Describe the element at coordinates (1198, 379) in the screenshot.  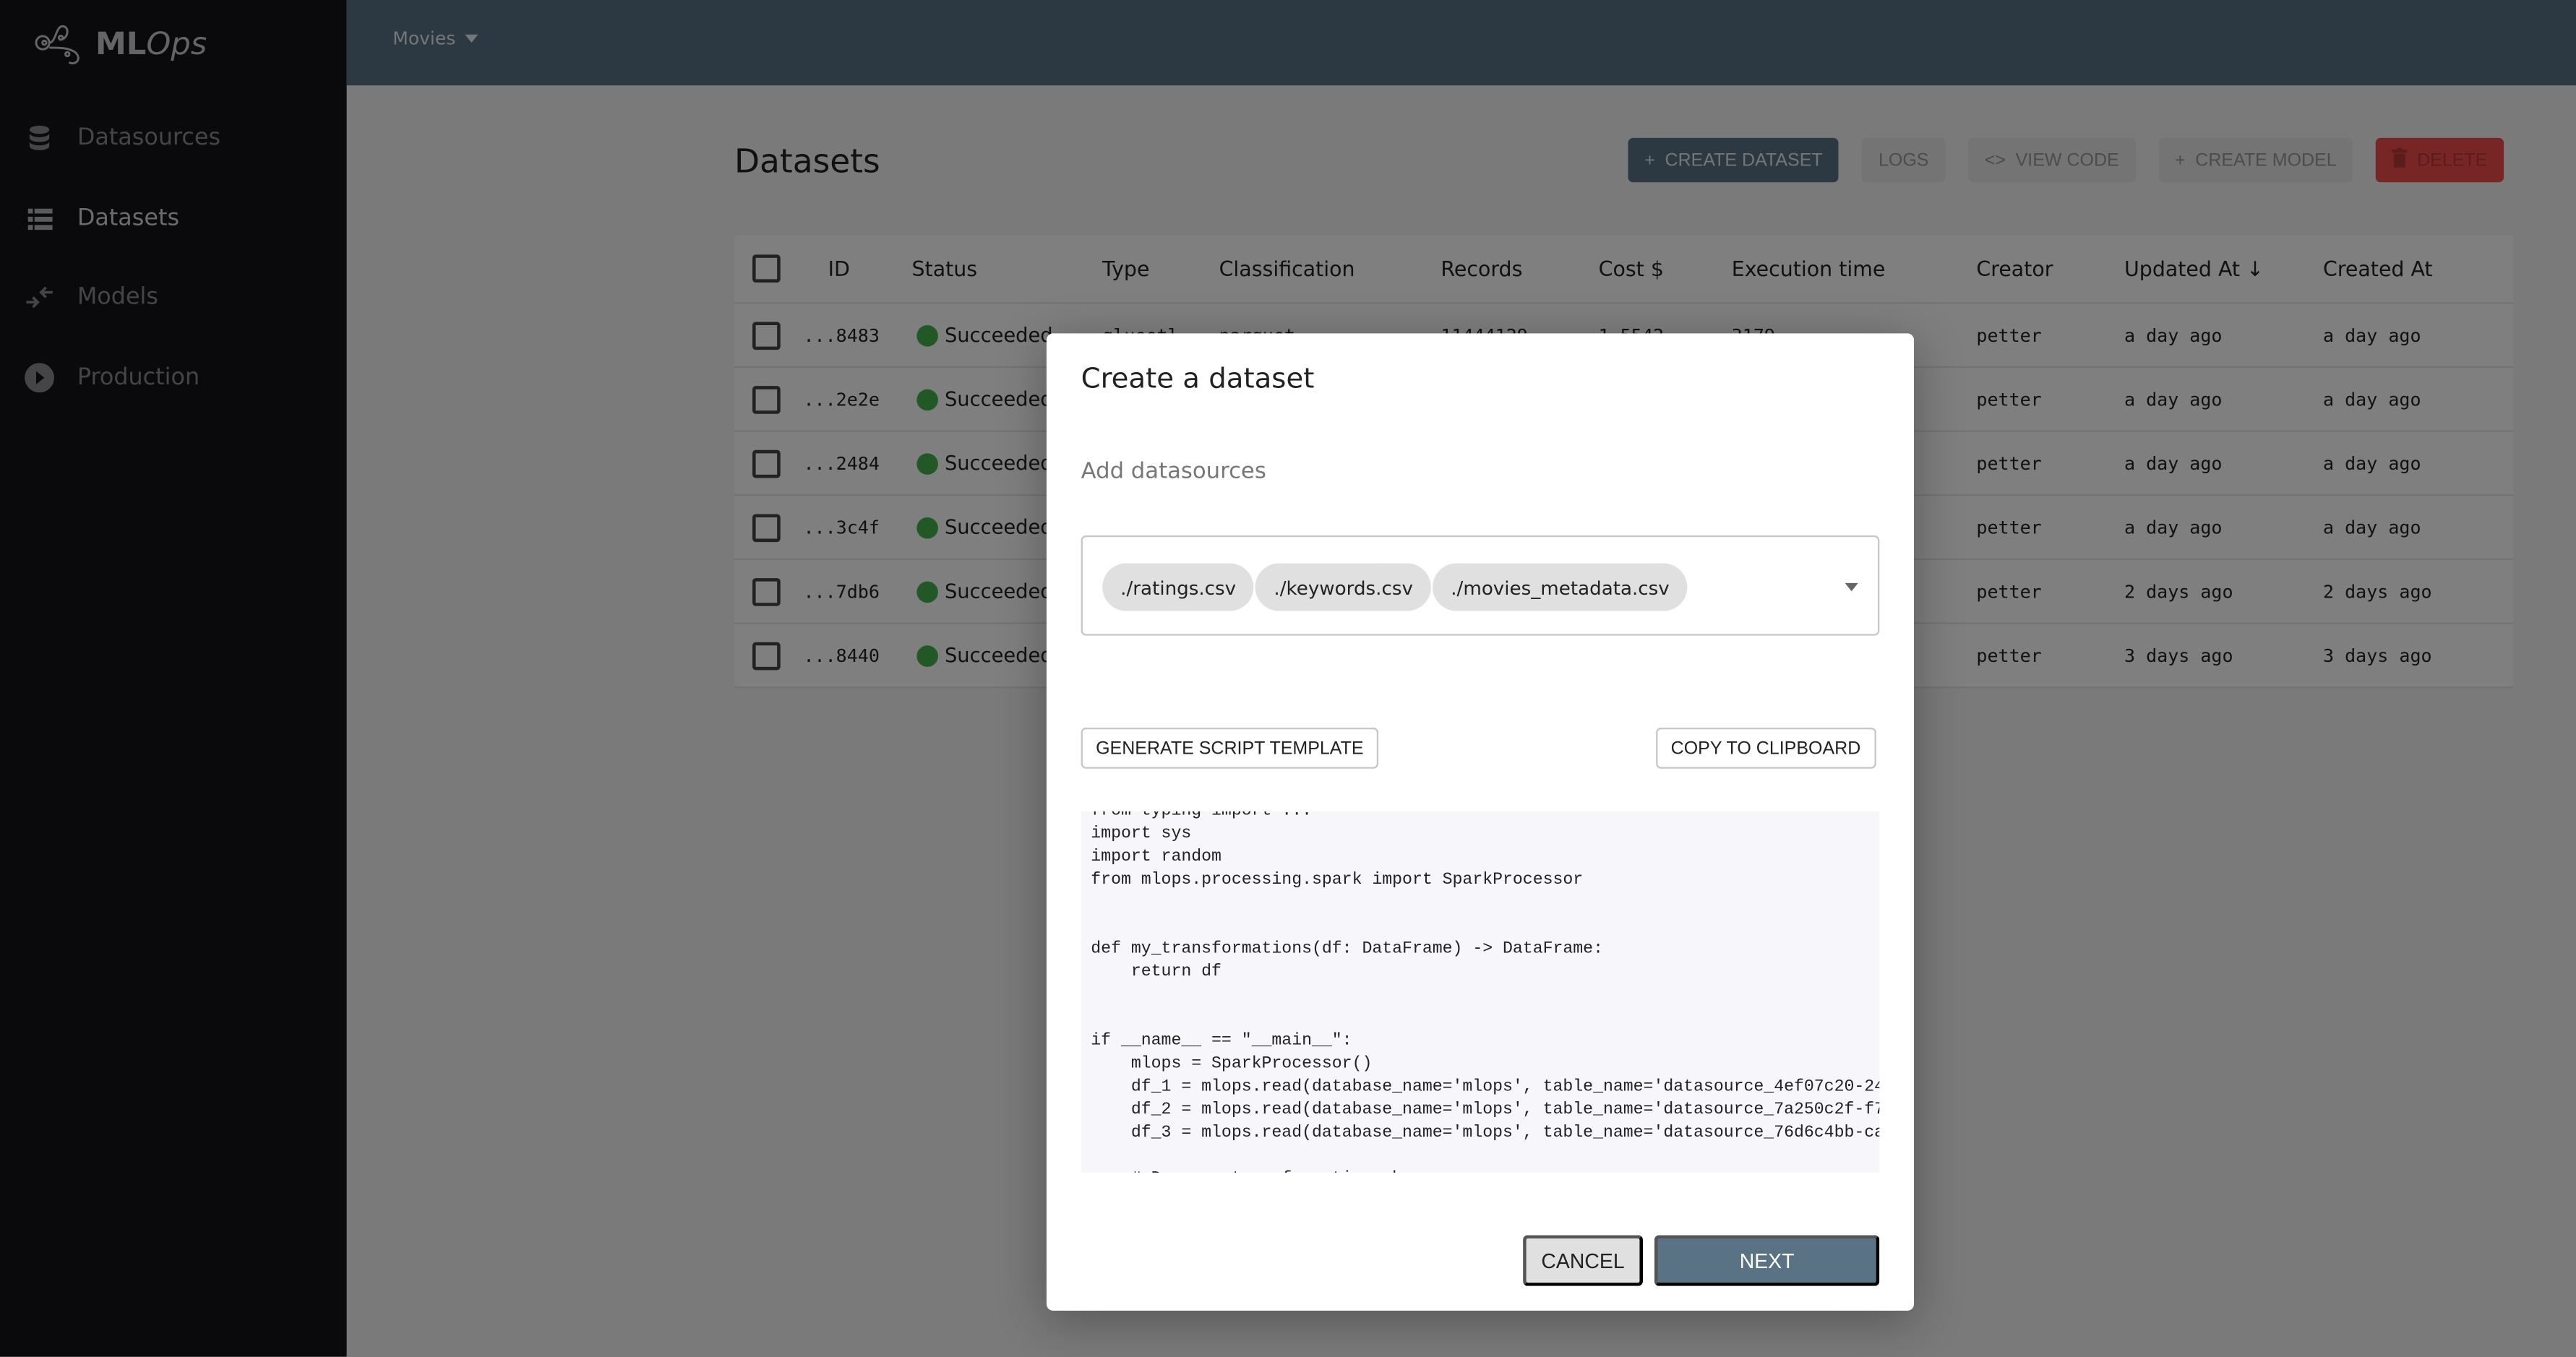
I see `dialog-title: Create a dataset` at that location.